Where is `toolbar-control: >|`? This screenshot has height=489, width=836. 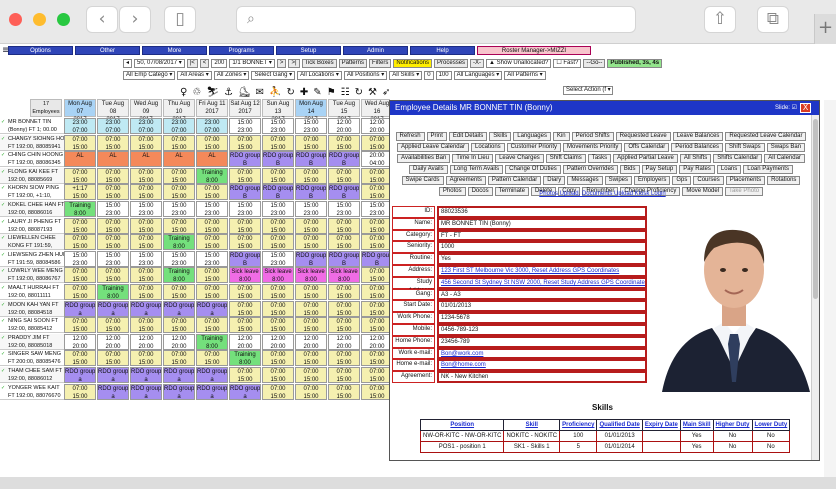
toolbar-control: >| is located at coordinates (294, 63).